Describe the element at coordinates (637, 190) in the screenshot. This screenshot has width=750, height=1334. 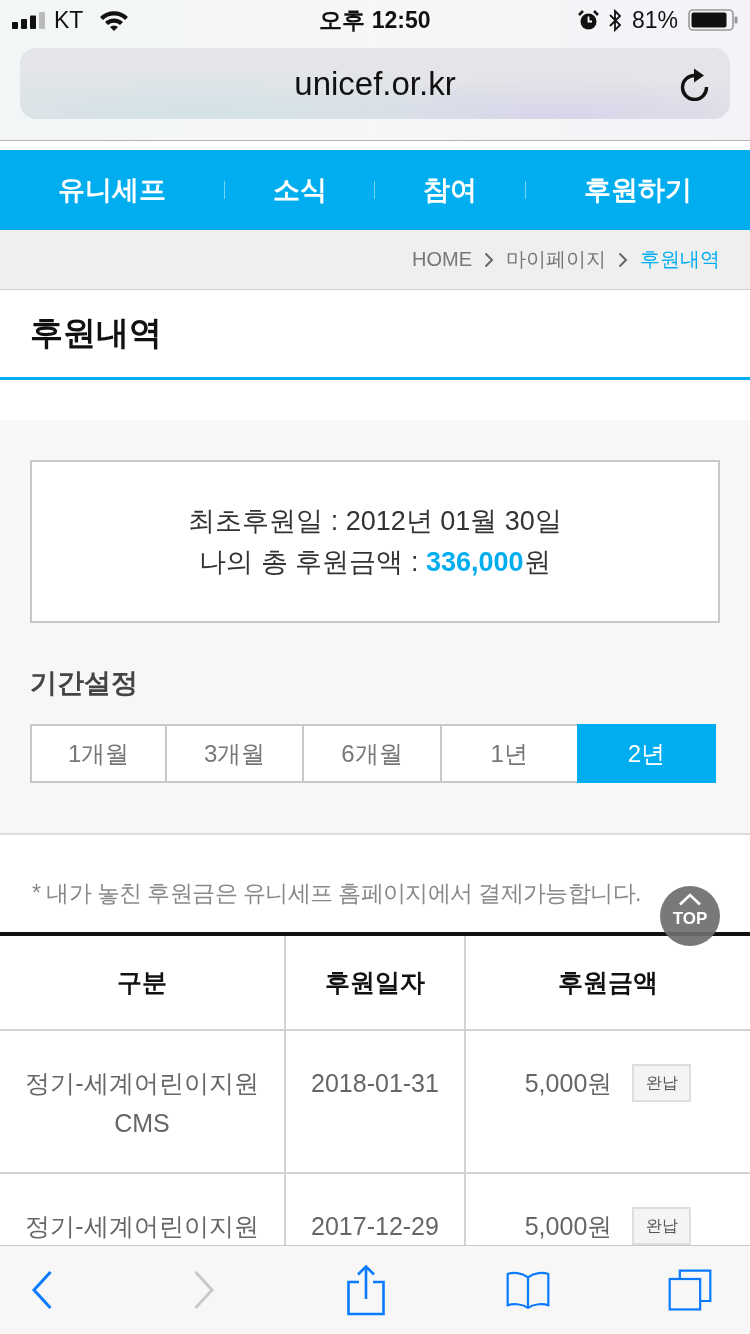
I see `nav-link: 후원하기` at that location.